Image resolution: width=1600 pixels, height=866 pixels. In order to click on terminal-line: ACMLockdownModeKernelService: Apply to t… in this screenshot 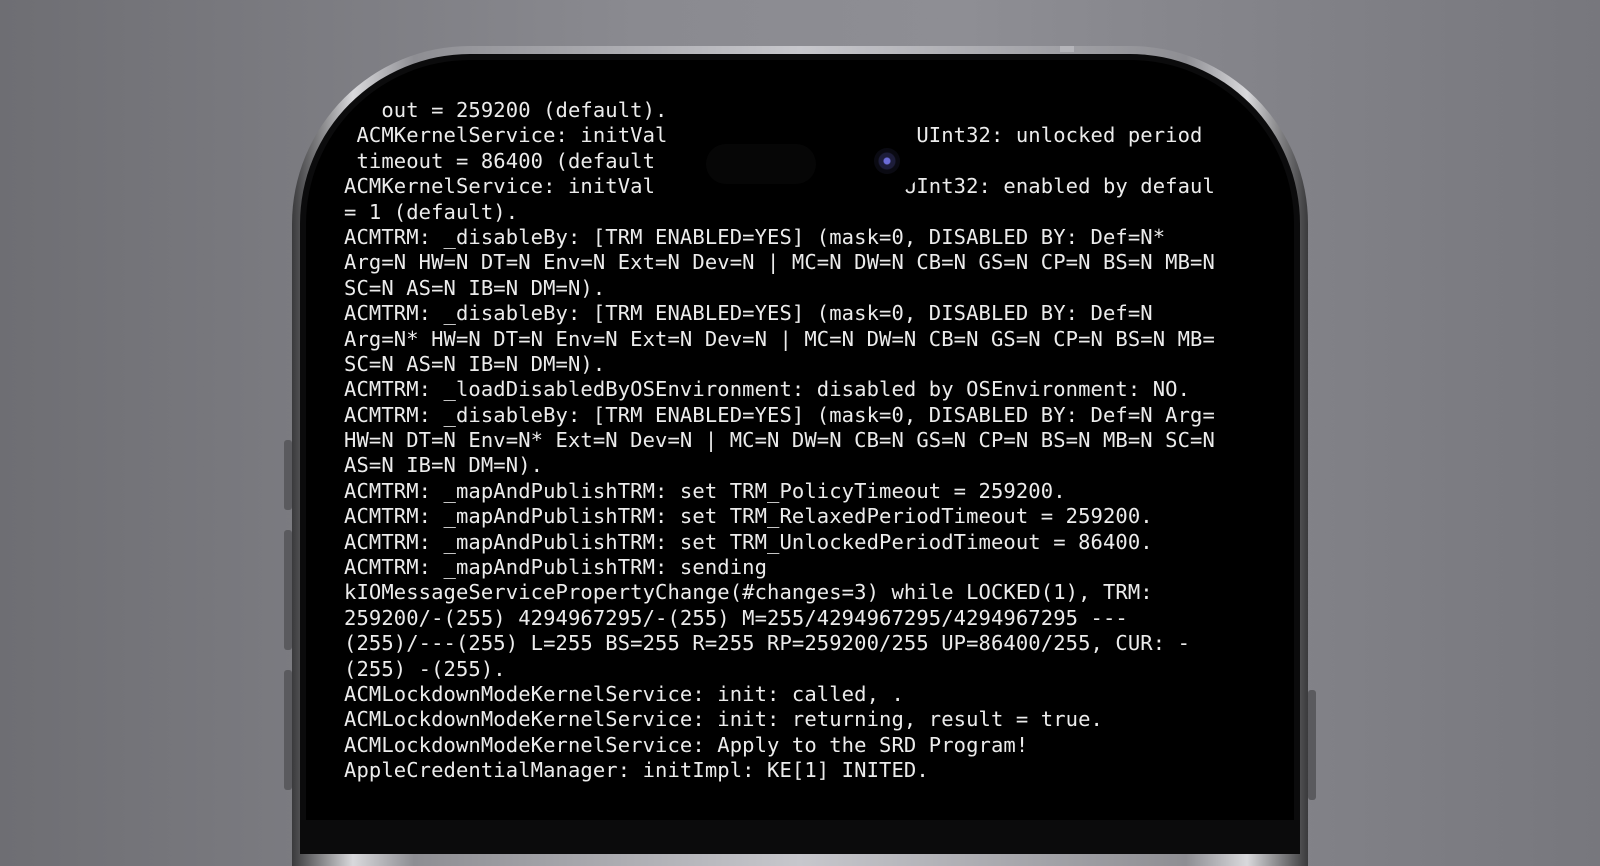, I will do `click(686, 744)`.